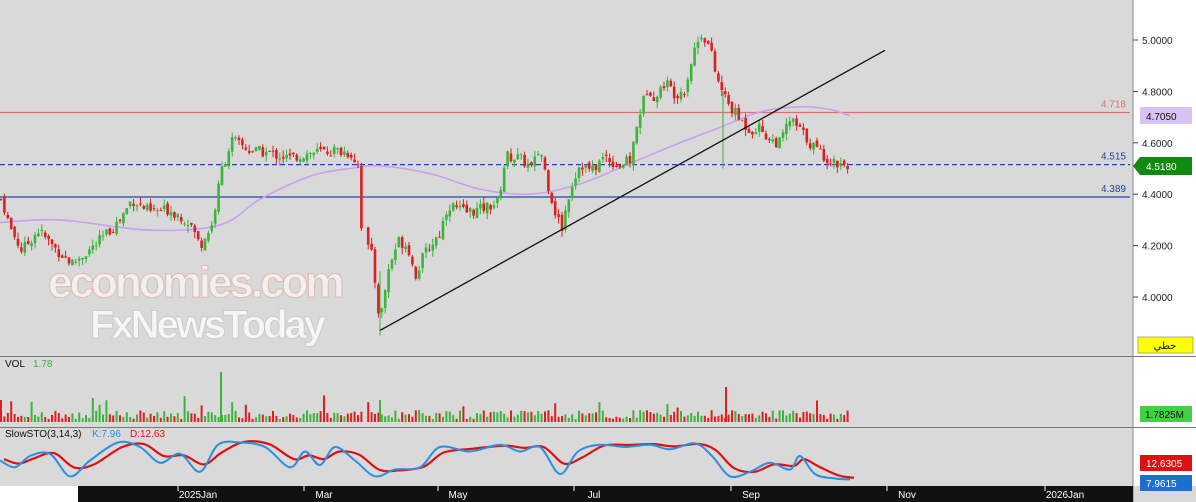 This screenshot has height=502, width=1196. I want to click on x-tick-label: Nov, so click(907, 495).